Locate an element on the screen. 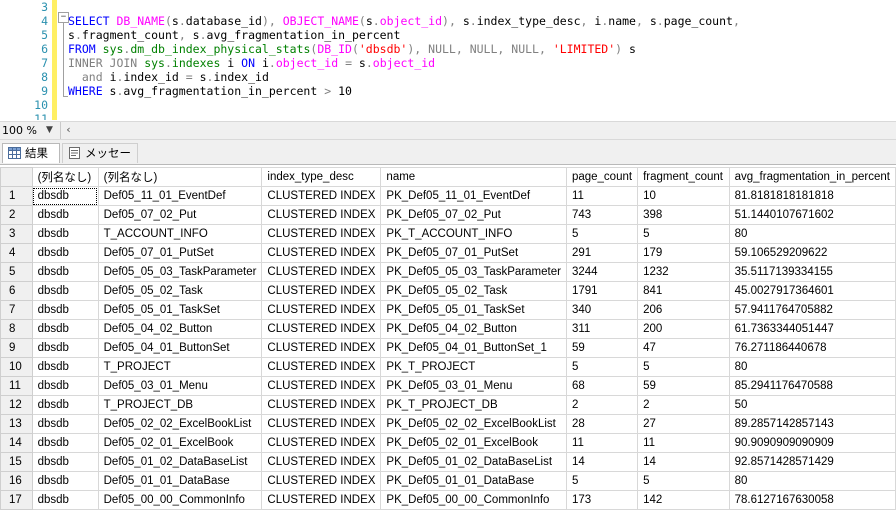 The image size is (896, 512). table-cell: 76.271186440678 is located at coordinates (812, 348).